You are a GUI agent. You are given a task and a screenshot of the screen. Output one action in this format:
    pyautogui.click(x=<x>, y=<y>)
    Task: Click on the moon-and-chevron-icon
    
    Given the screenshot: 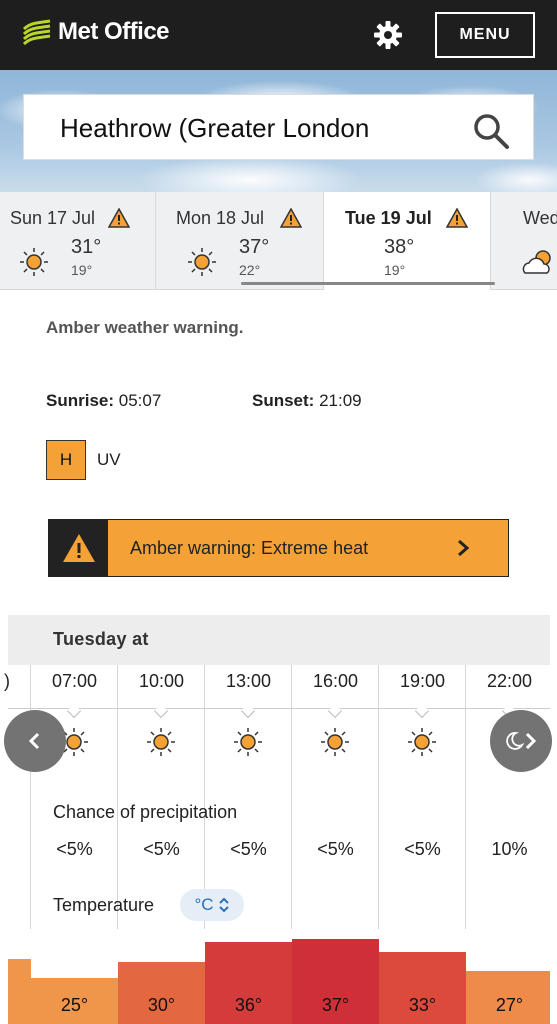 What is the action you would take?
    pyautogui.click(x=521, y=741)
    